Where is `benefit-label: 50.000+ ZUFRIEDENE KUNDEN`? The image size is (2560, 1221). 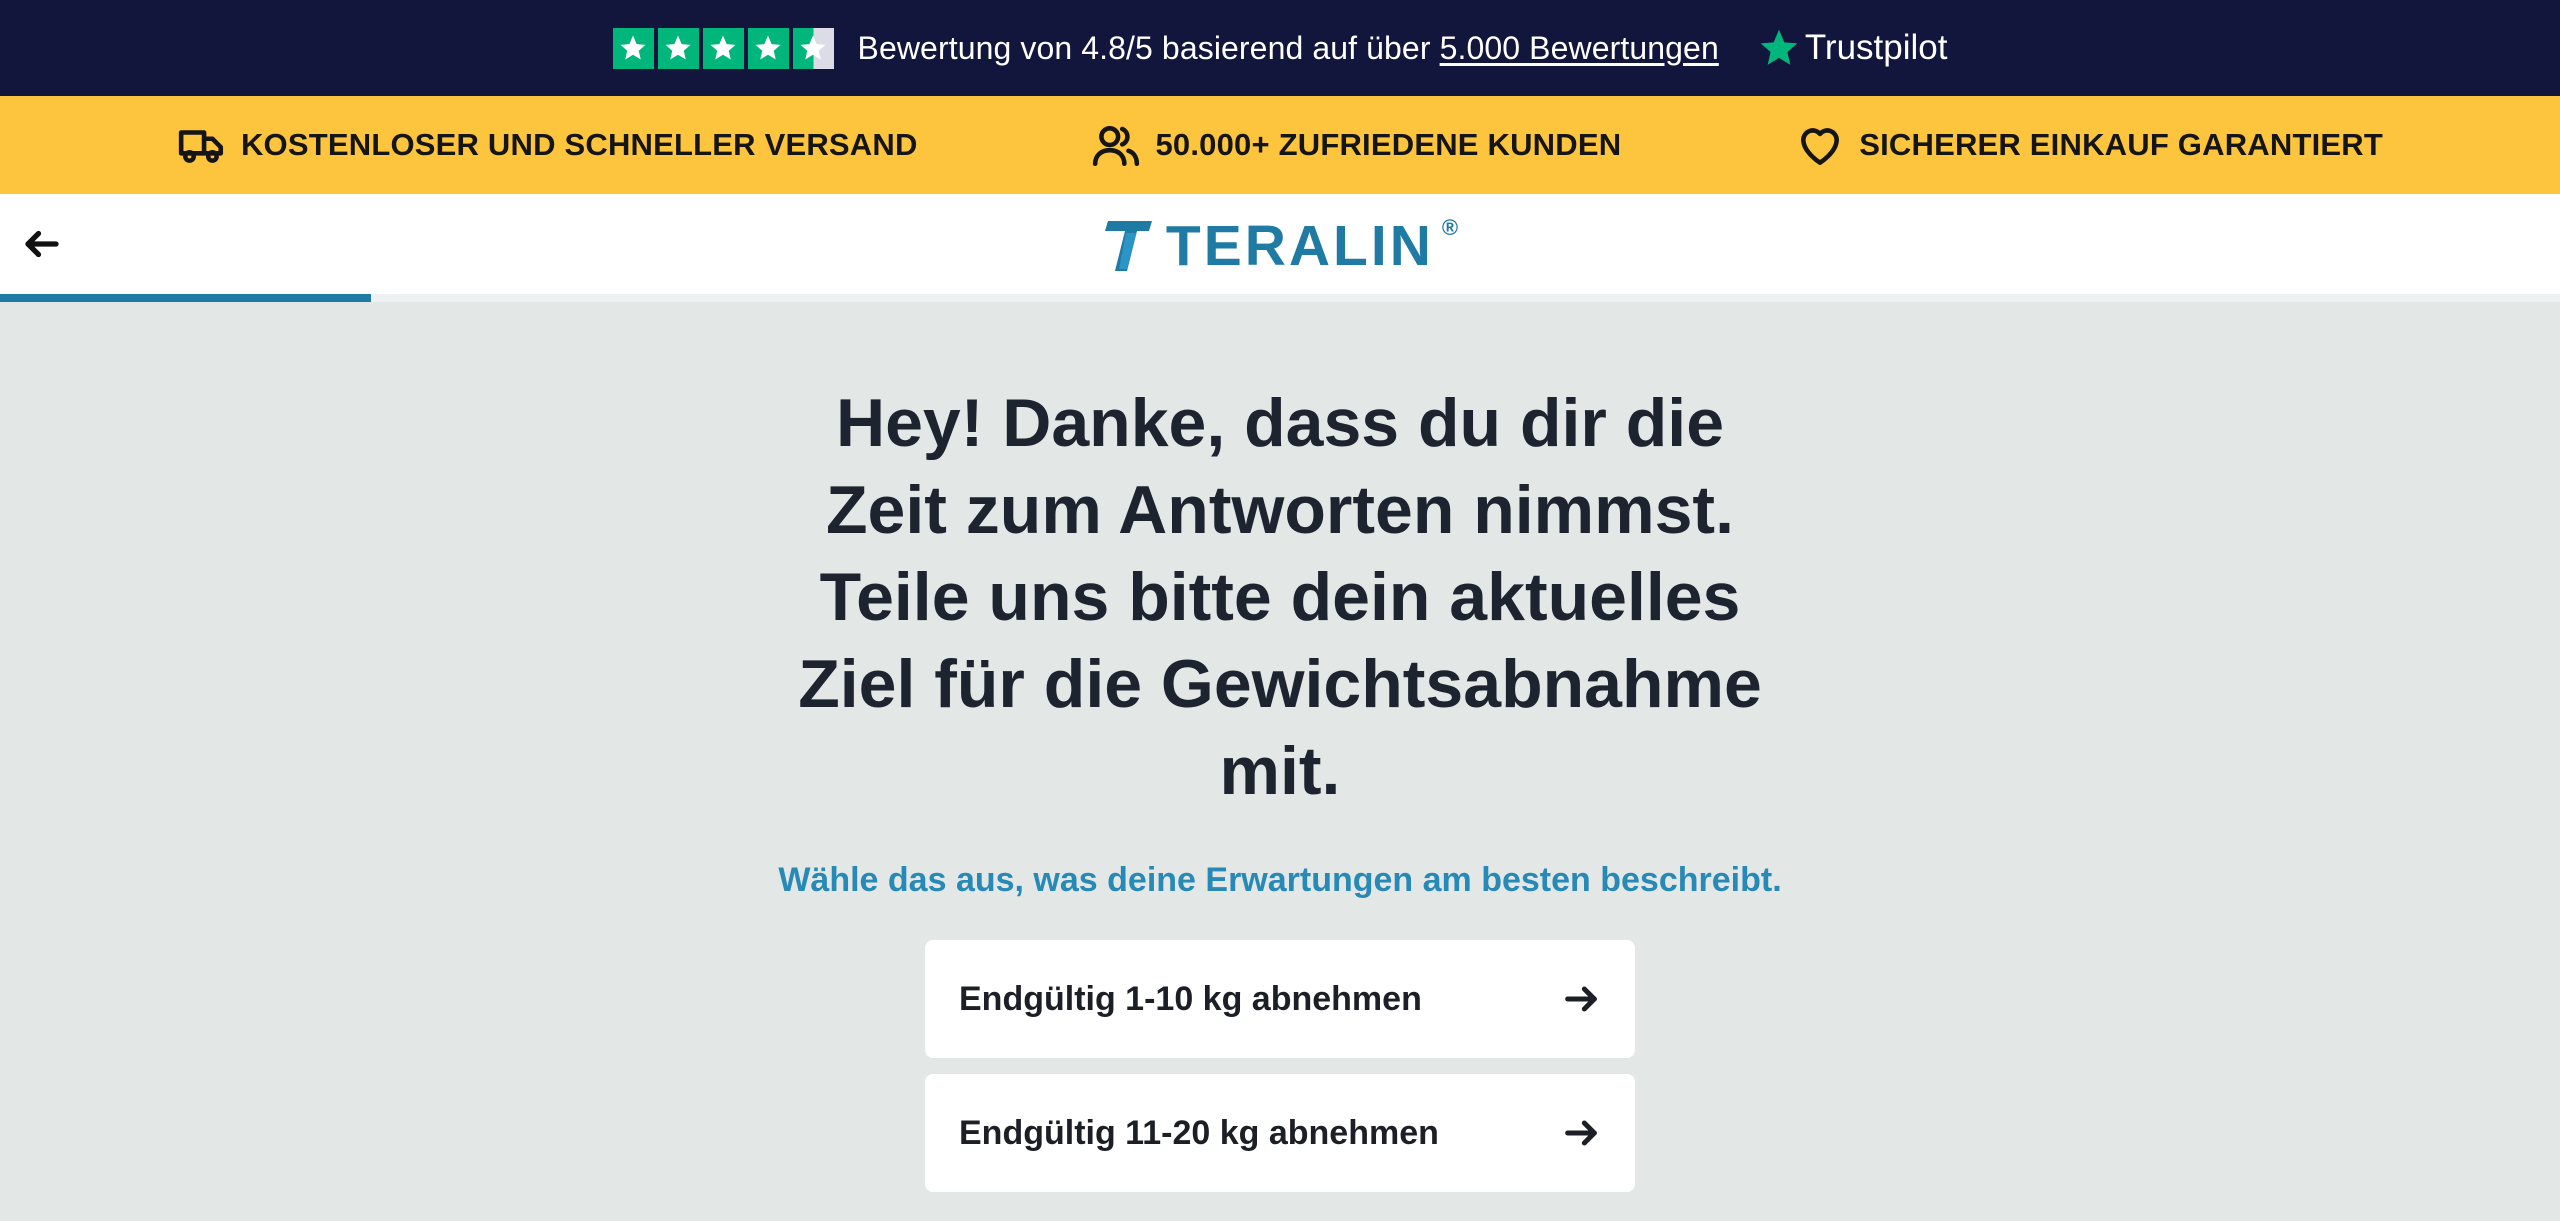 benefit-label: 50.000+ ZUFRIEDENE KUNDEN is located at coordinates (1388, 144).